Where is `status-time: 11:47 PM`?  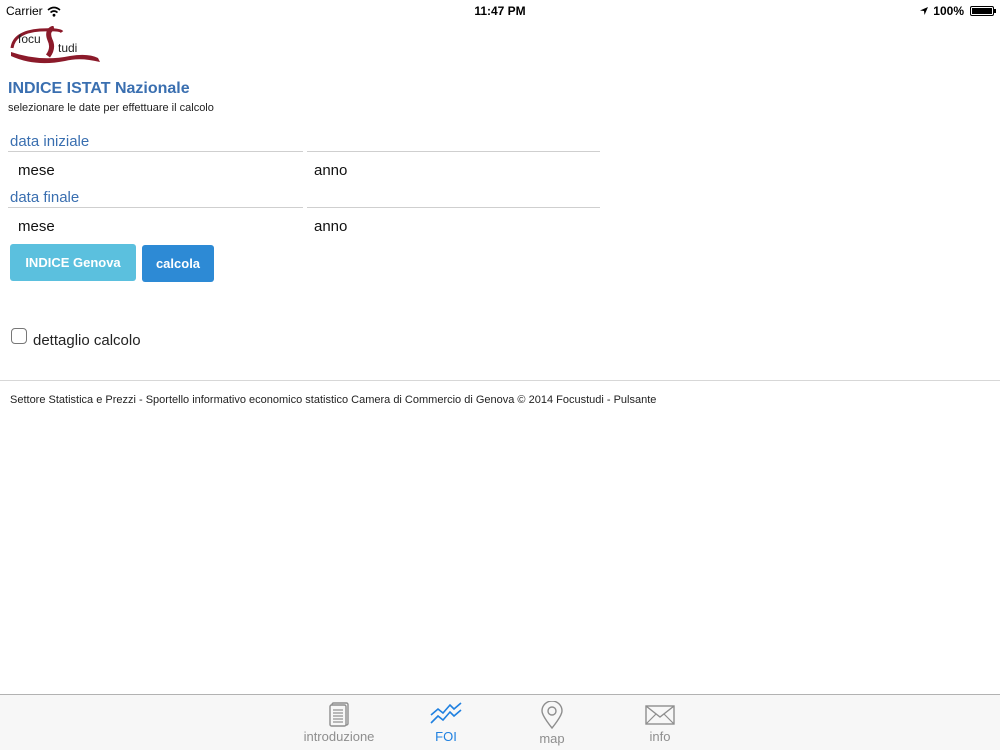 status-time: 11:47 PM is located at coordinates (500, 11).